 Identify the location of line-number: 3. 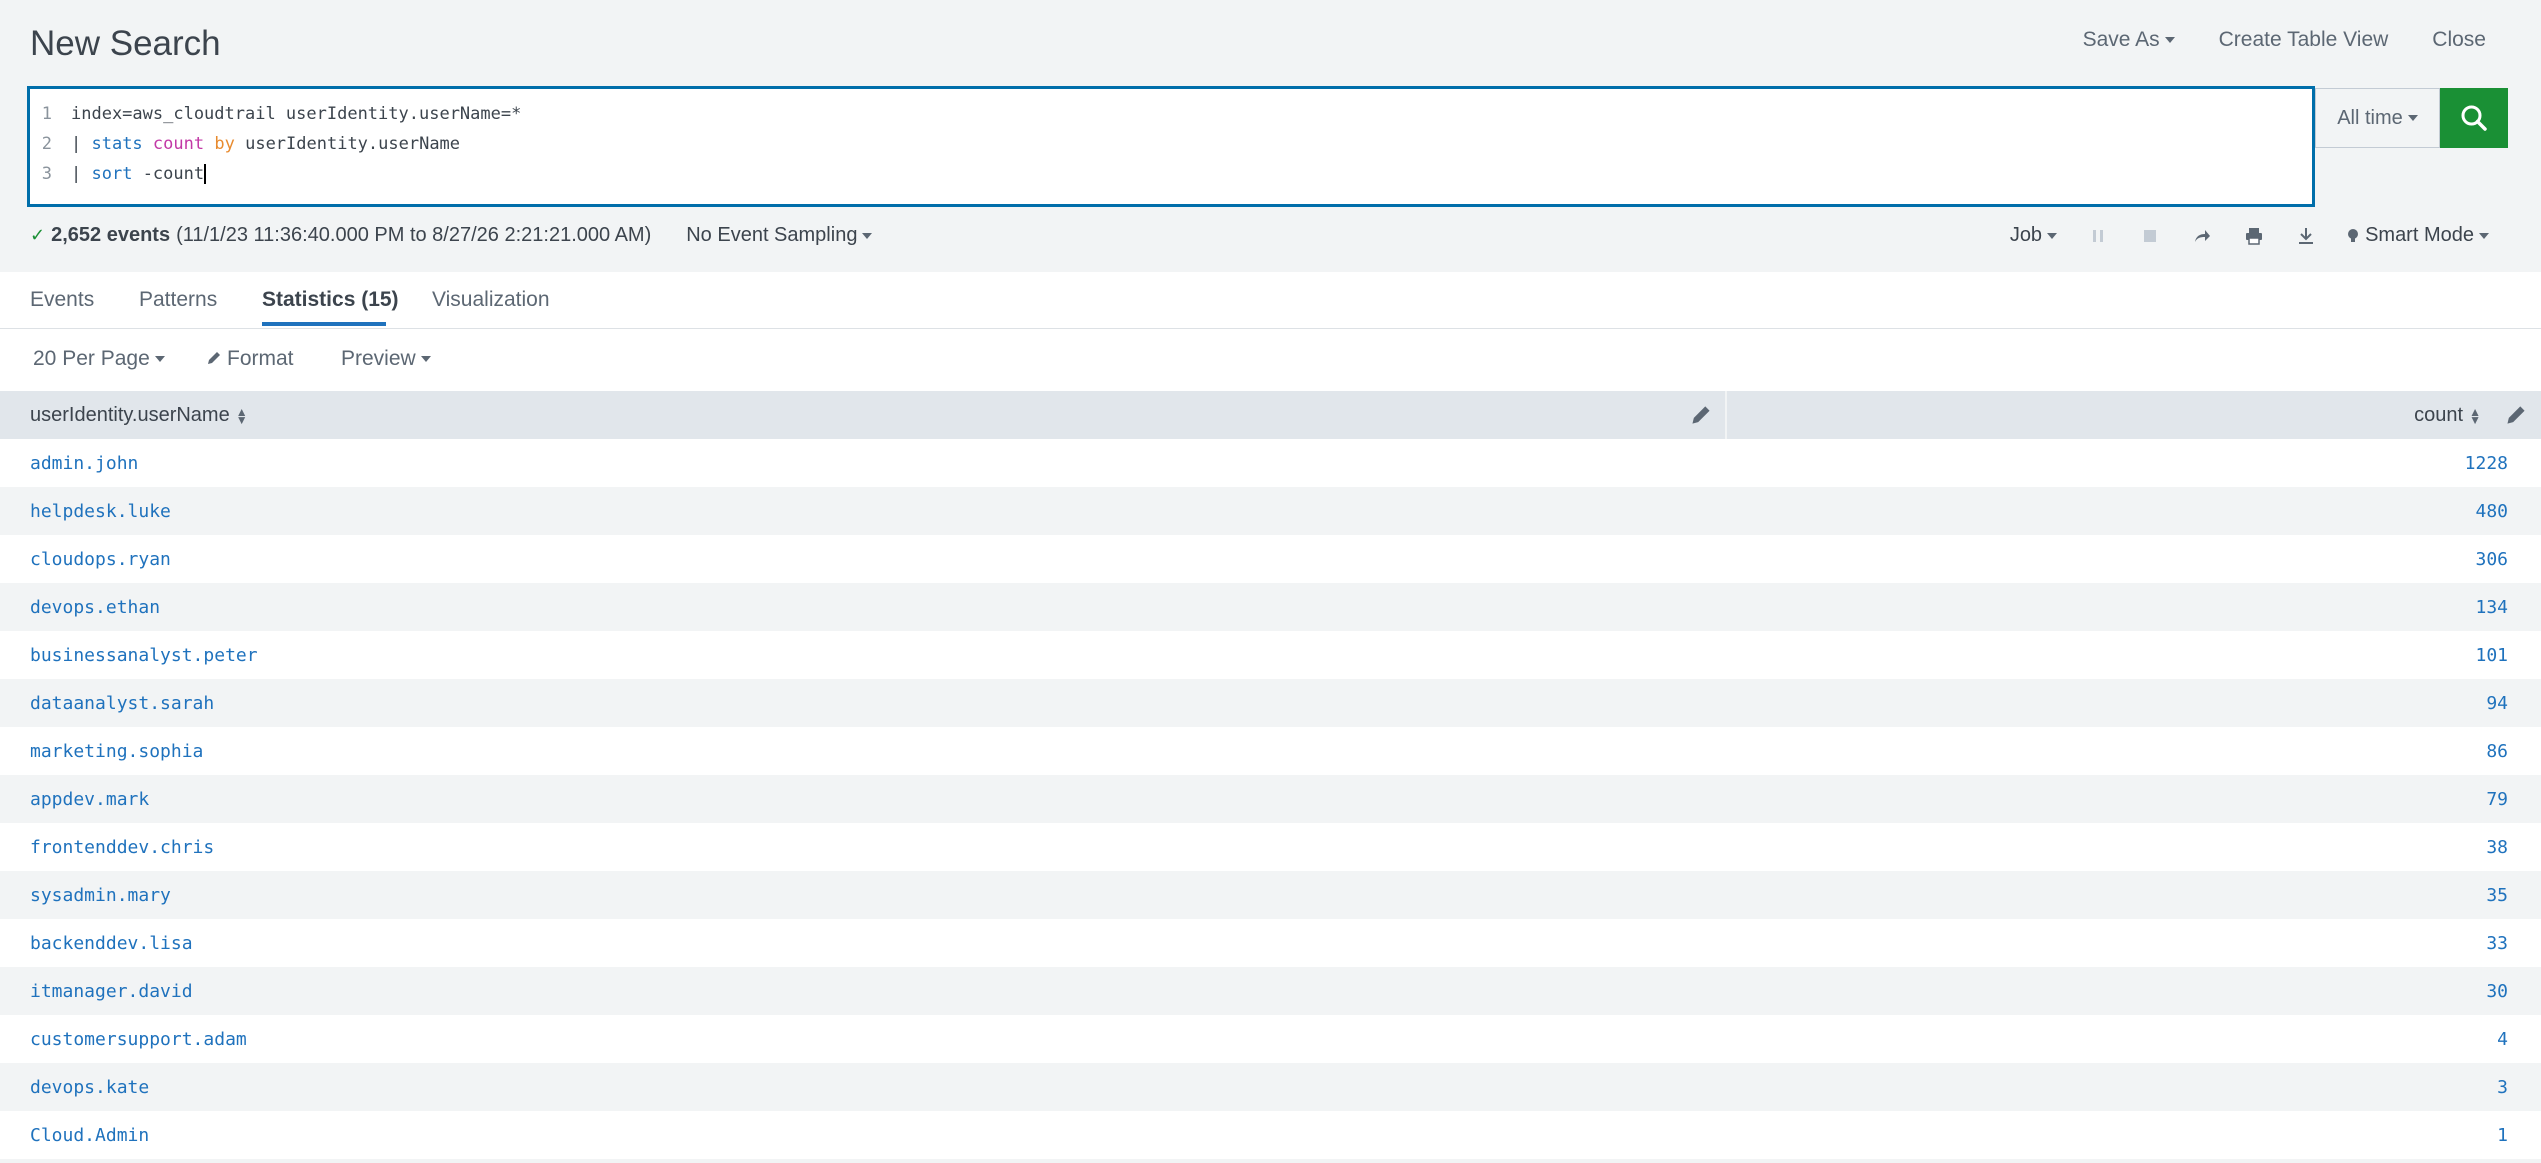
(46, 174).